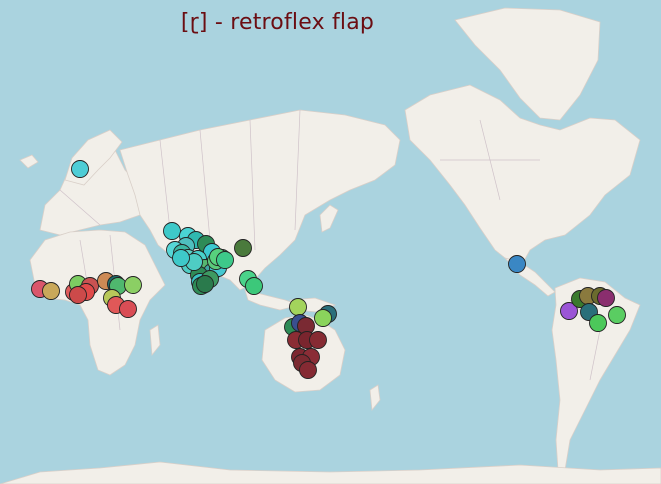 This screenshot has height=484, width=661. What do you see at coordinates (517, 264) in the screenshot?
I see `language-marker-mexico` at bounding box center [517, 264].